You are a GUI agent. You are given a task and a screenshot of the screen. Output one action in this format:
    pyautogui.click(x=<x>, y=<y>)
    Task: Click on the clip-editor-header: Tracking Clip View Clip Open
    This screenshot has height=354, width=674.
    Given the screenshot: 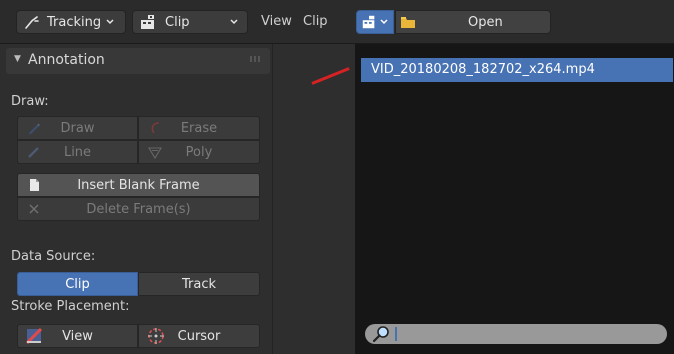 What is the action you would take?
    pyautogui.click(x=337, y=22)
    